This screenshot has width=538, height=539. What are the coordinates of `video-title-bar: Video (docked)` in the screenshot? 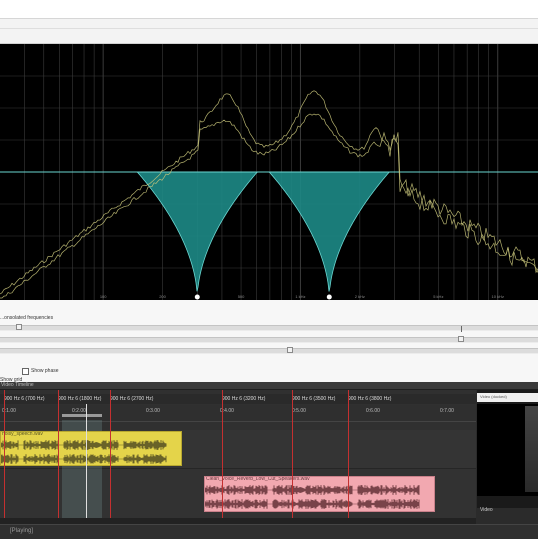 It's located at (507, 397).